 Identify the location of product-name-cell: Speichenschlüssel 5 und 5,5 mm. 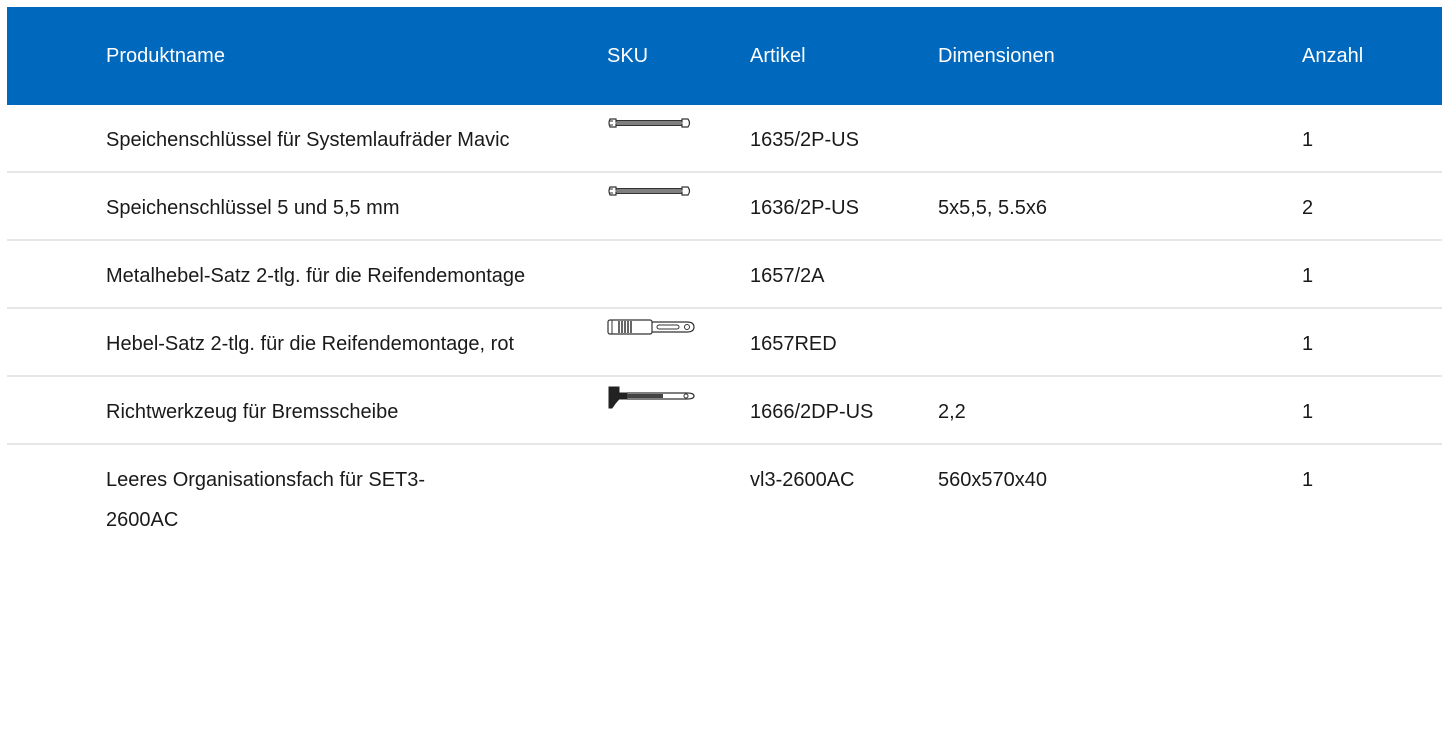
(253, 208).